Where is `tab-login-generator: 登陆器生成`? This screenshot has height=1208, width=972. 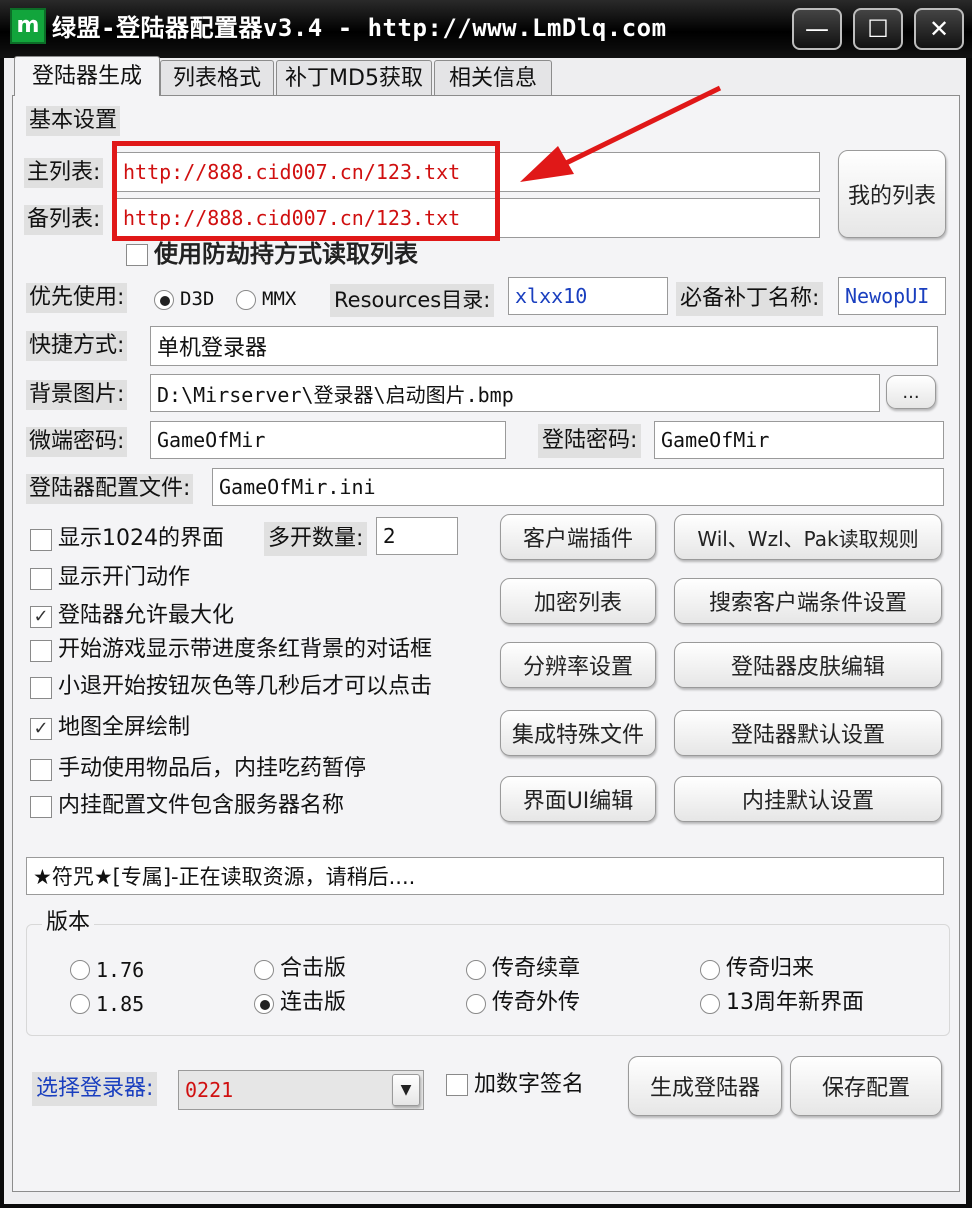
tab-login-generator: 登陆器生成 is located at coordinates (87, 76).